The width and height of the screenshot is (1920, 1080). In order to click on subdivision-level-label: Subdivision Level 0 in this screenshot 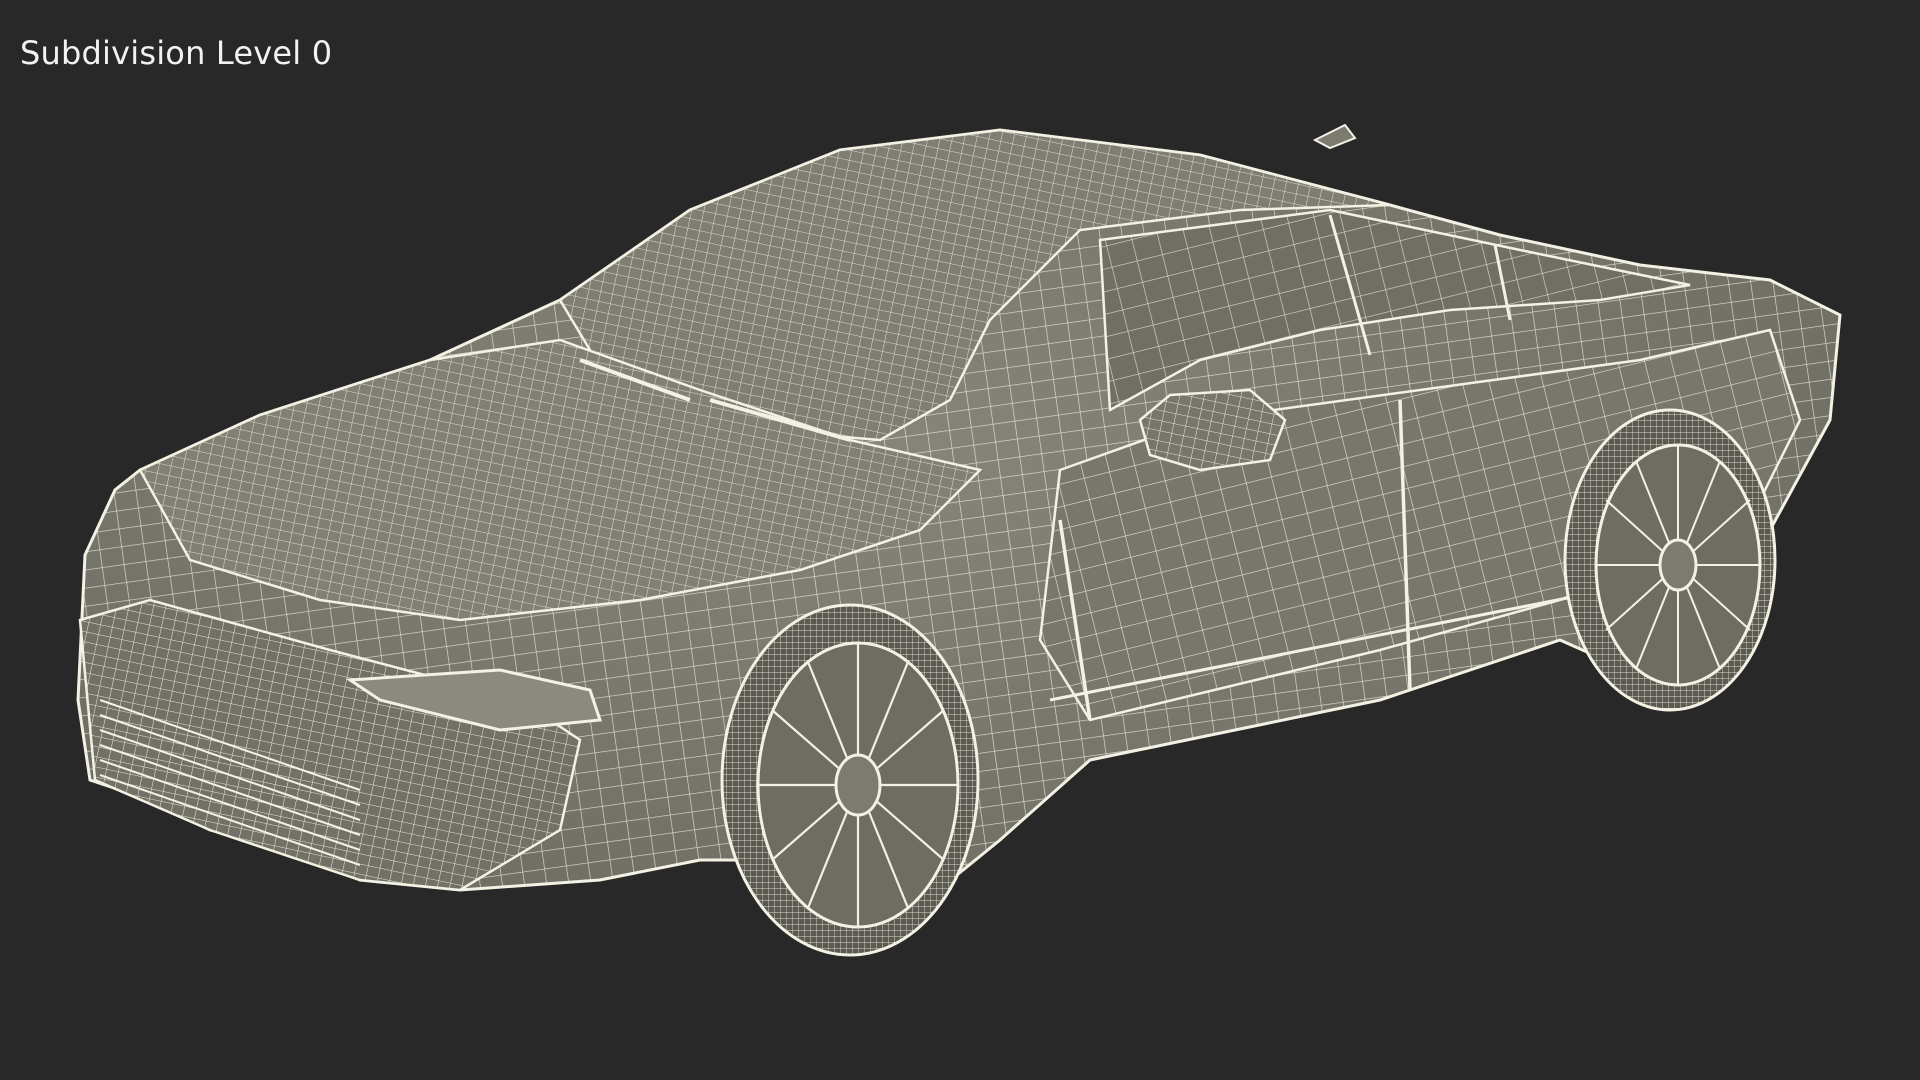, I will do `click(176, 53)`.